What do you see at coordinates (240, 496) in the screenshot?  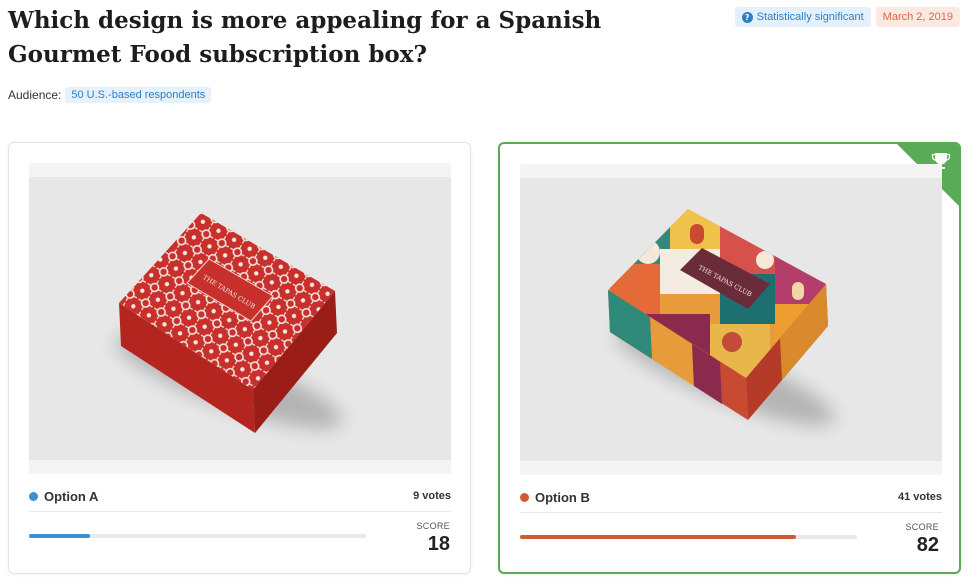 I see `option-a-header: Option A 9 votes` at bounding box center [240, 496].